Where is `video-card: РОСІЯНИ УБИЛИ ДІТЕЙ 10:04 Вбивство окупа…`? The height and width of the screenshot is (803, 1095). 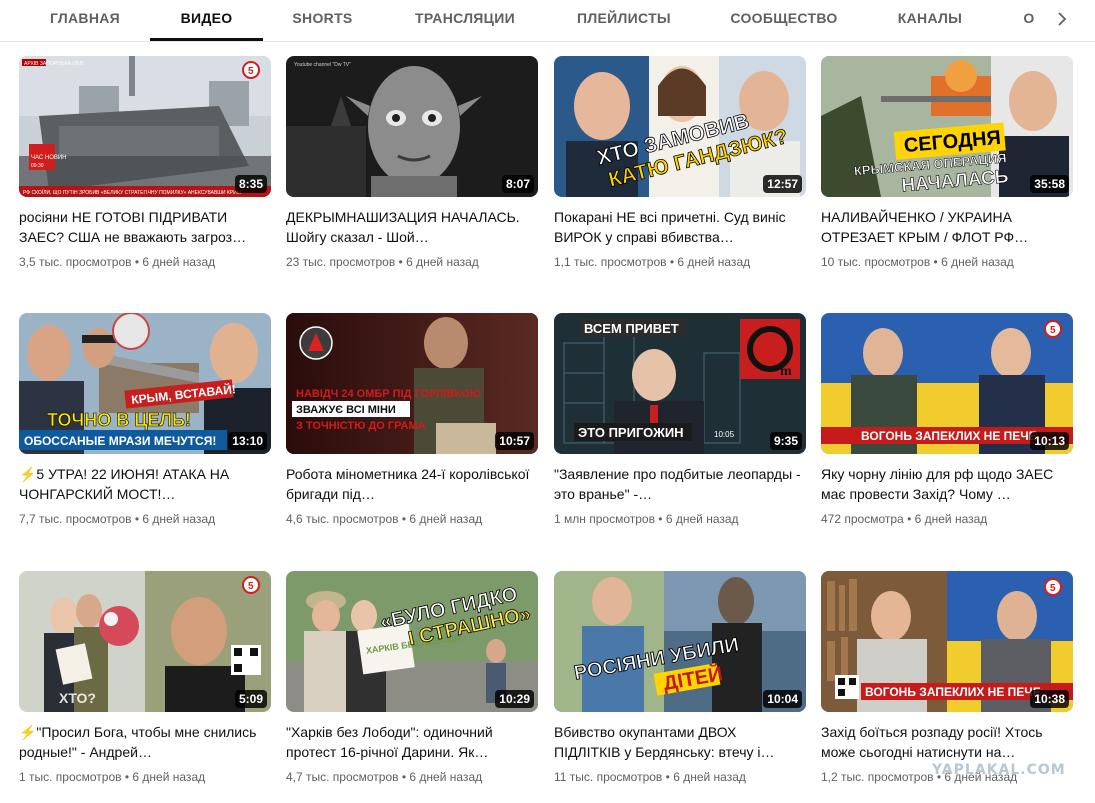
video-card: РОСІЯНИ УБИЛИ ДІТЕЙ 10:04 Вбивство окупа… is located at coordinates (680, 687).